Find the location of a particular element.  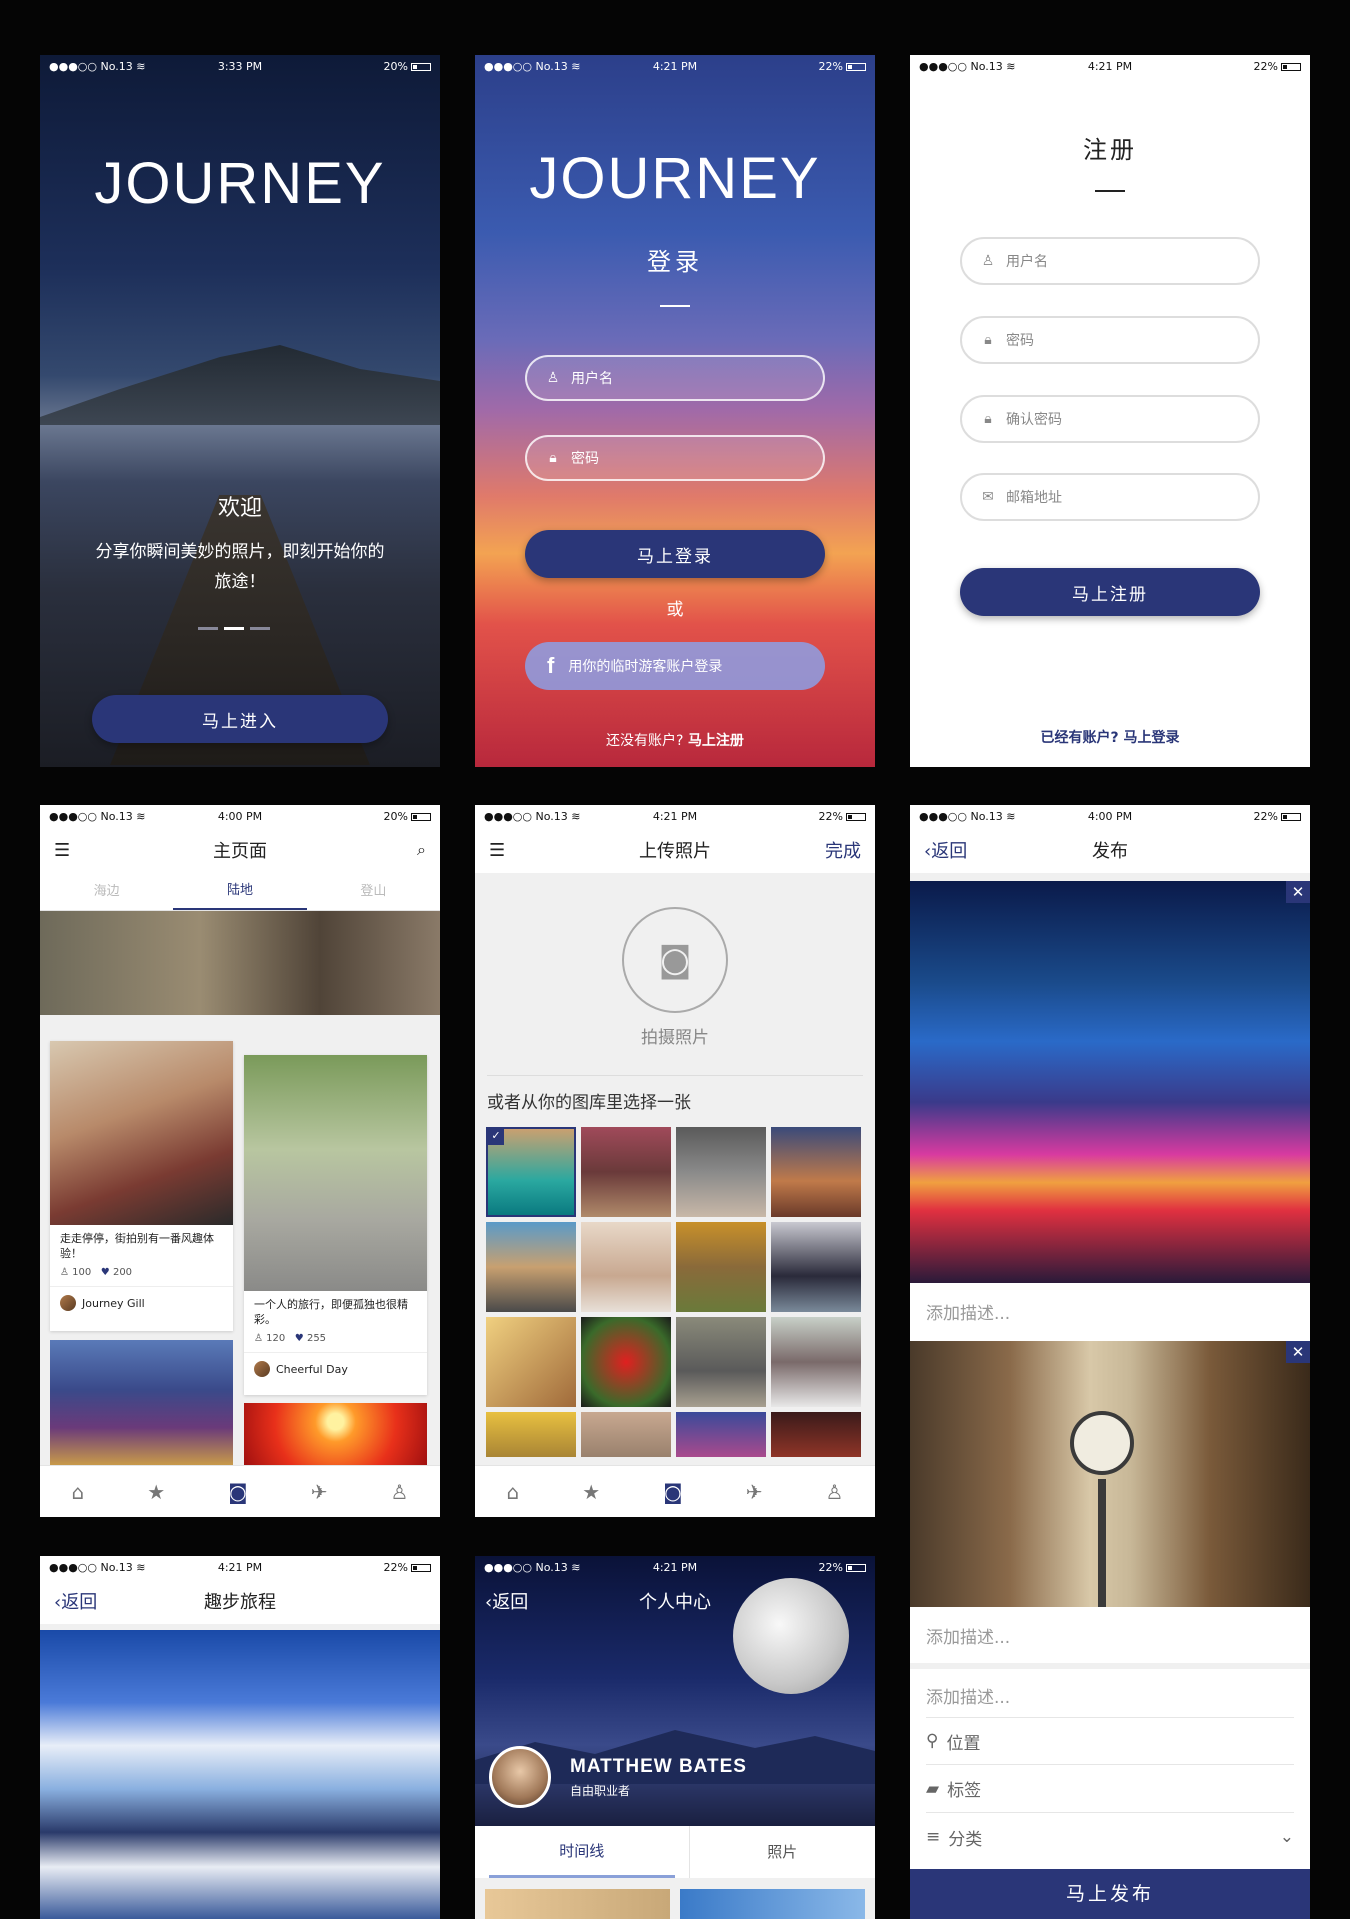

pin-icon: ⚲ is located at coordinates (932, 1741).